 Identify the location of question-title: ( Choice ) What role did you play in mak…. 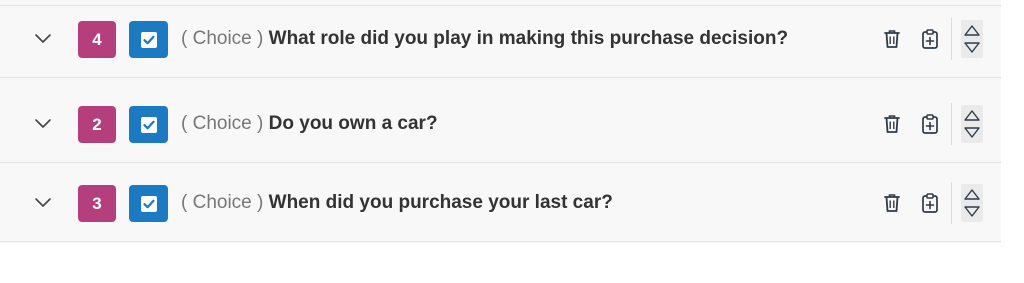
(484, 39).